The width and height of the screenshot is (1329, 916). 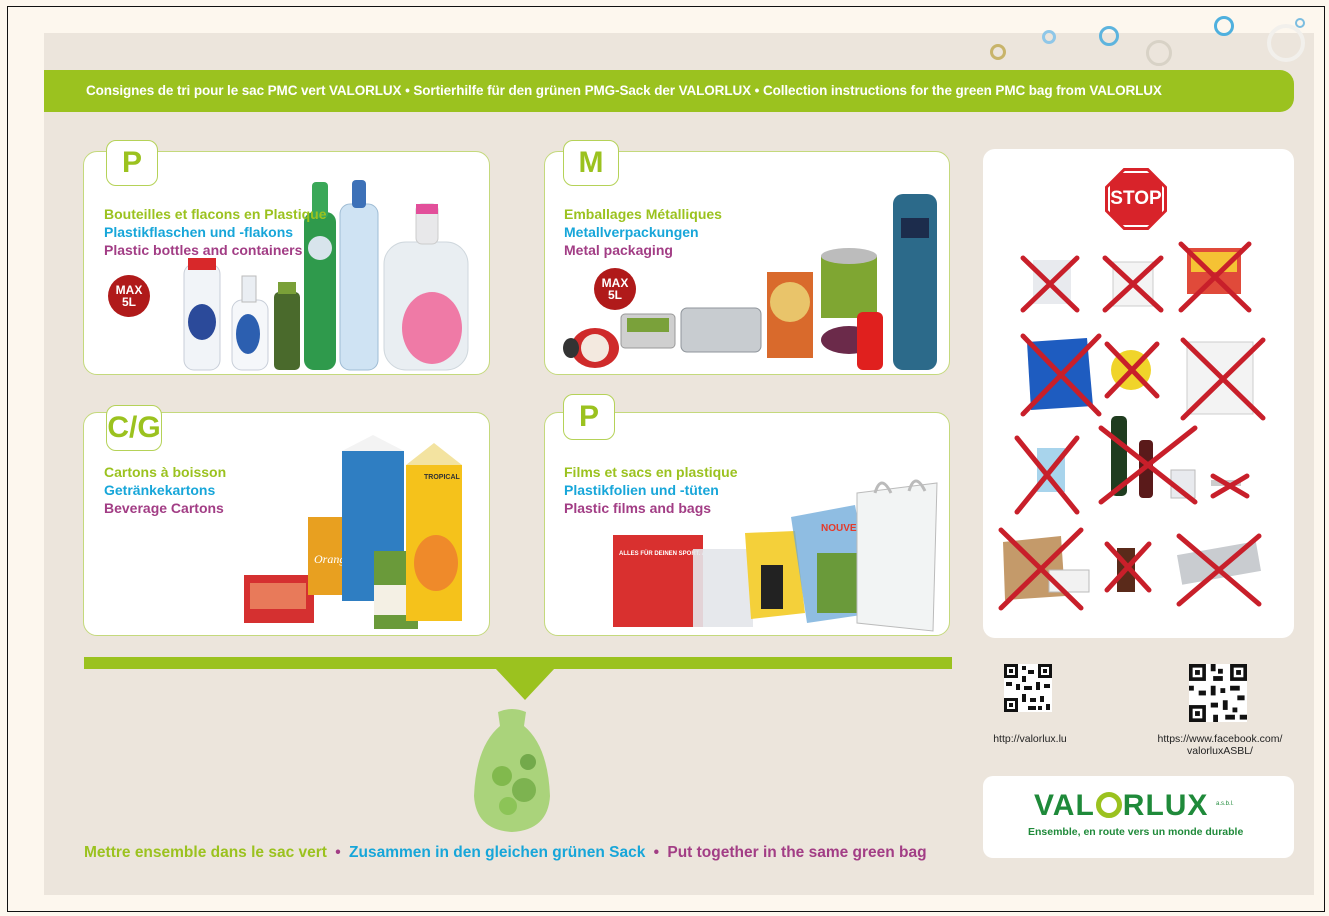 What do you see at coordinates (638, 508) in the screenshot?
I see `label-en: Plastic films and bags` at bounding box center [638, 508].